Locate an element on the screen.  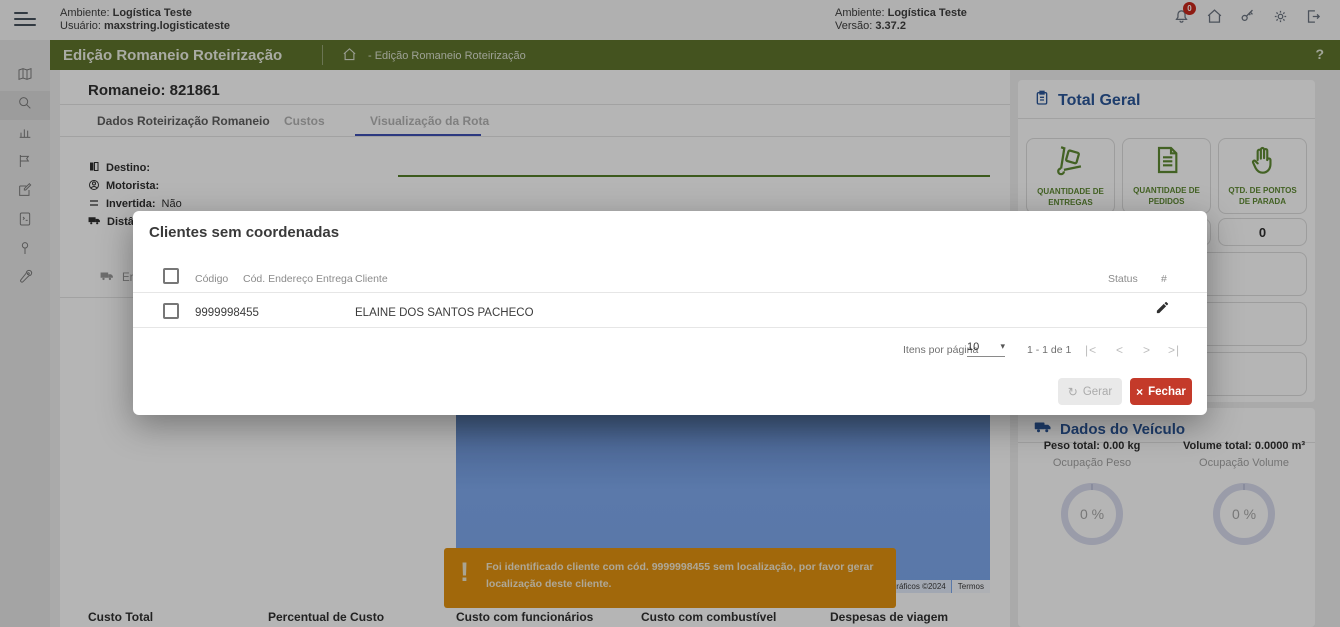
select-all-checkbox is located at coordinates (171, 276).